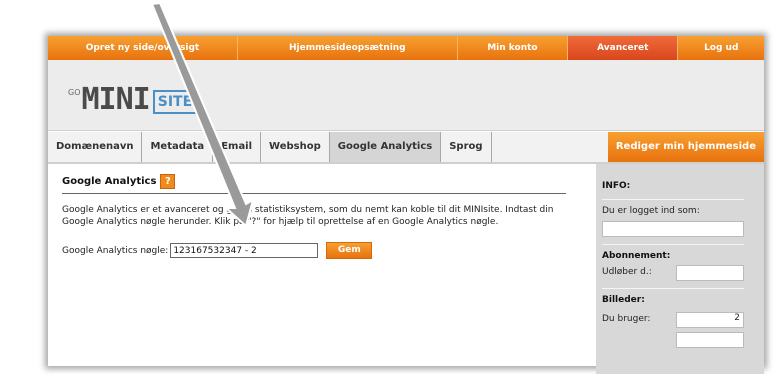  I want to click on arrow-shape, so click(202, 114).